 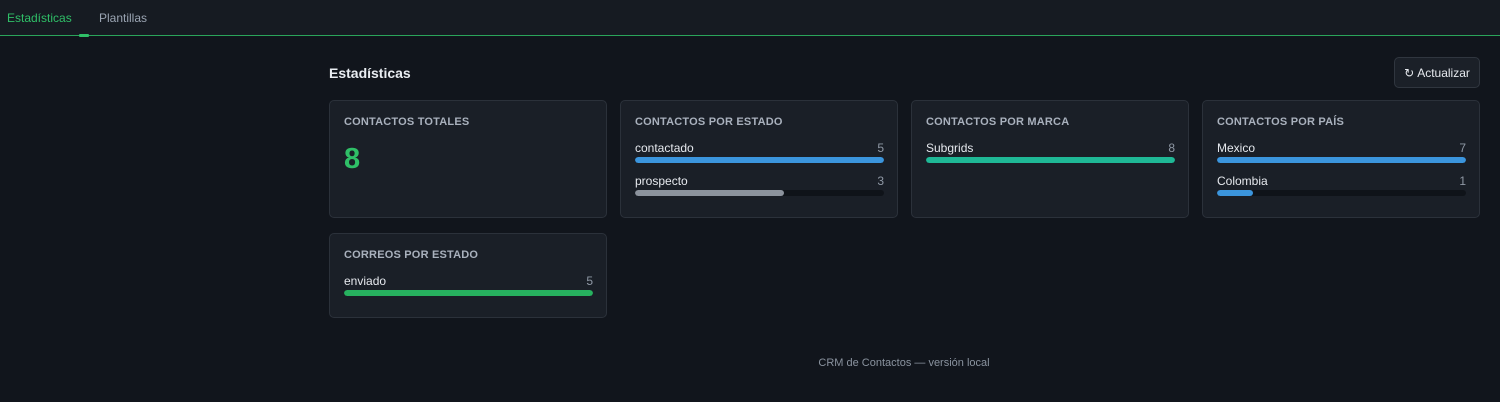 What do you see at coordinates (904, 363) in the screenshot?
I see `footer-text: CRM de Contactos — versión local` at bounding box center [904, 363].